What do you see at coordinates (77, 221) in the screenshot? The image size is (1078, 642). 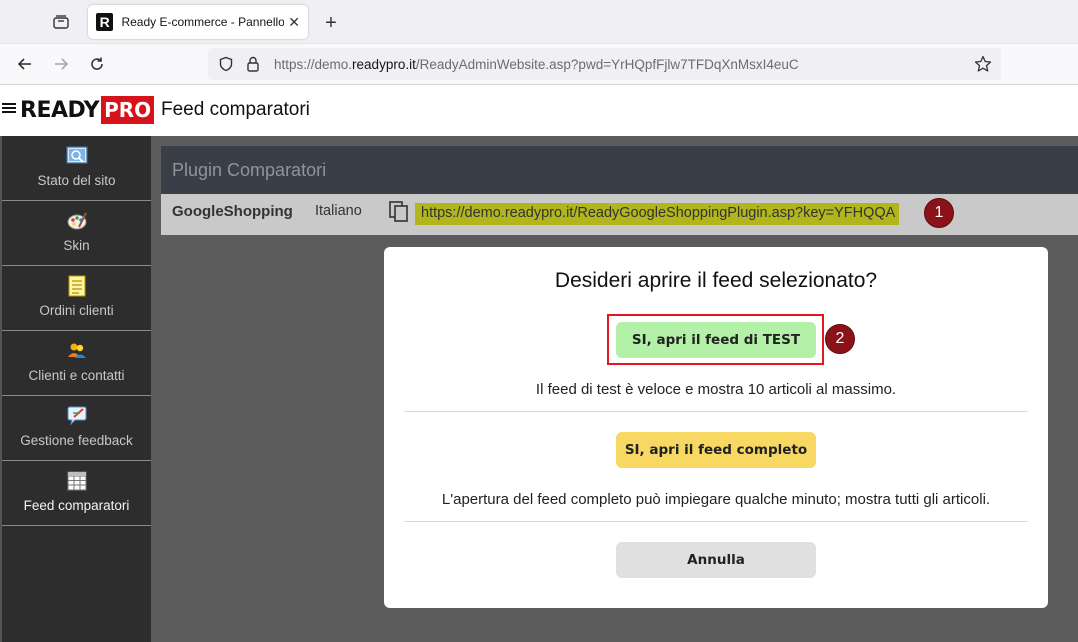 I see `palette-icon` at bounding box center [77, 221].